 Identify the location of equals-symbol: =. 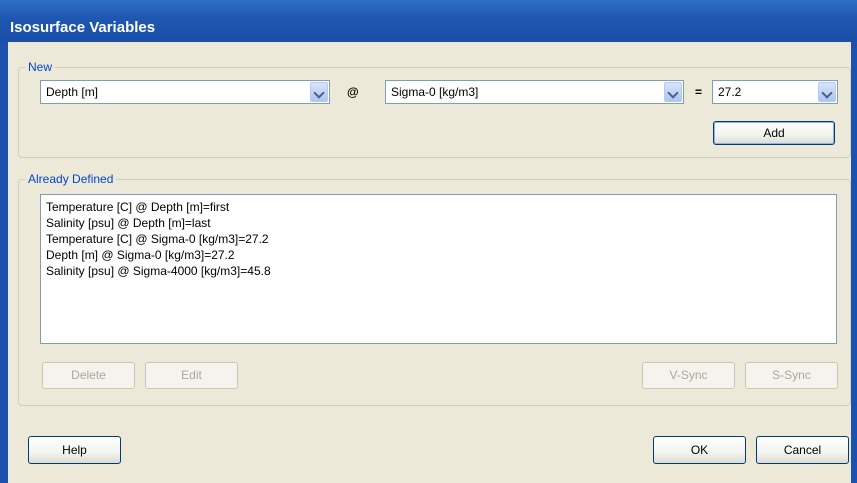
(699, 92).